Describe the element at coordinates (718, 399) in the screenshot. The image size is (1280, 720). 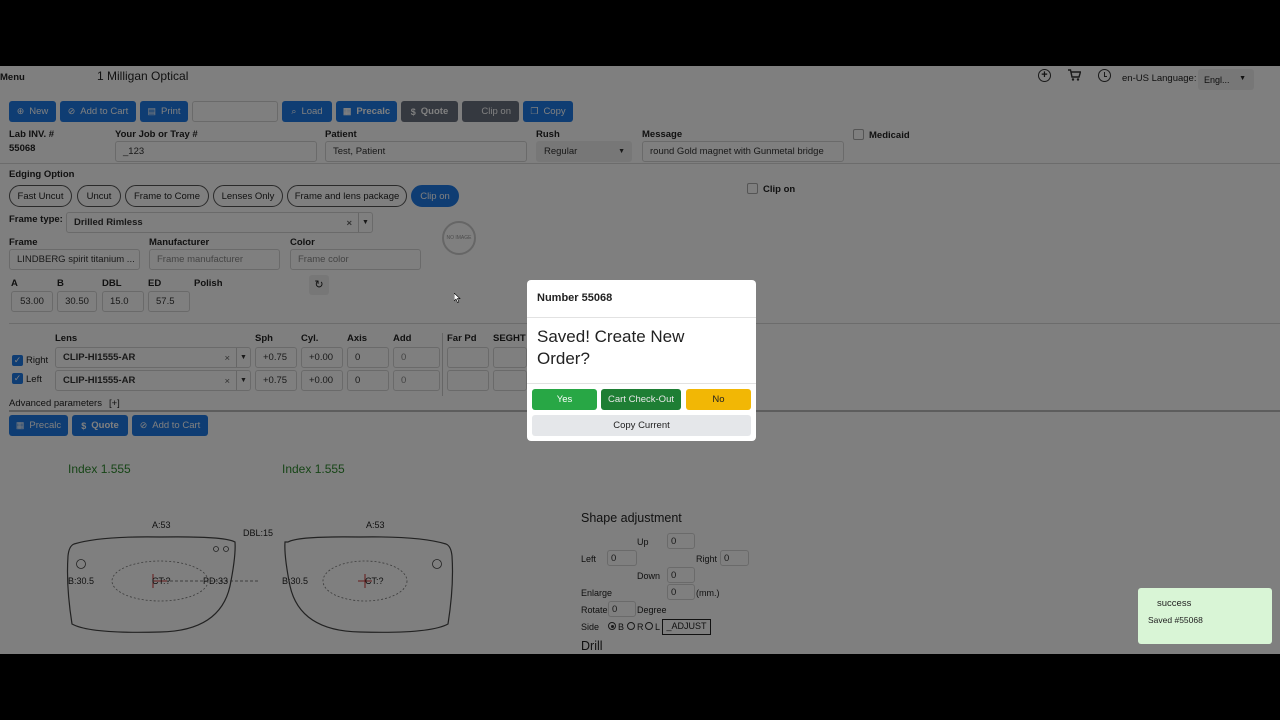
I see `no-button: No` at that location.